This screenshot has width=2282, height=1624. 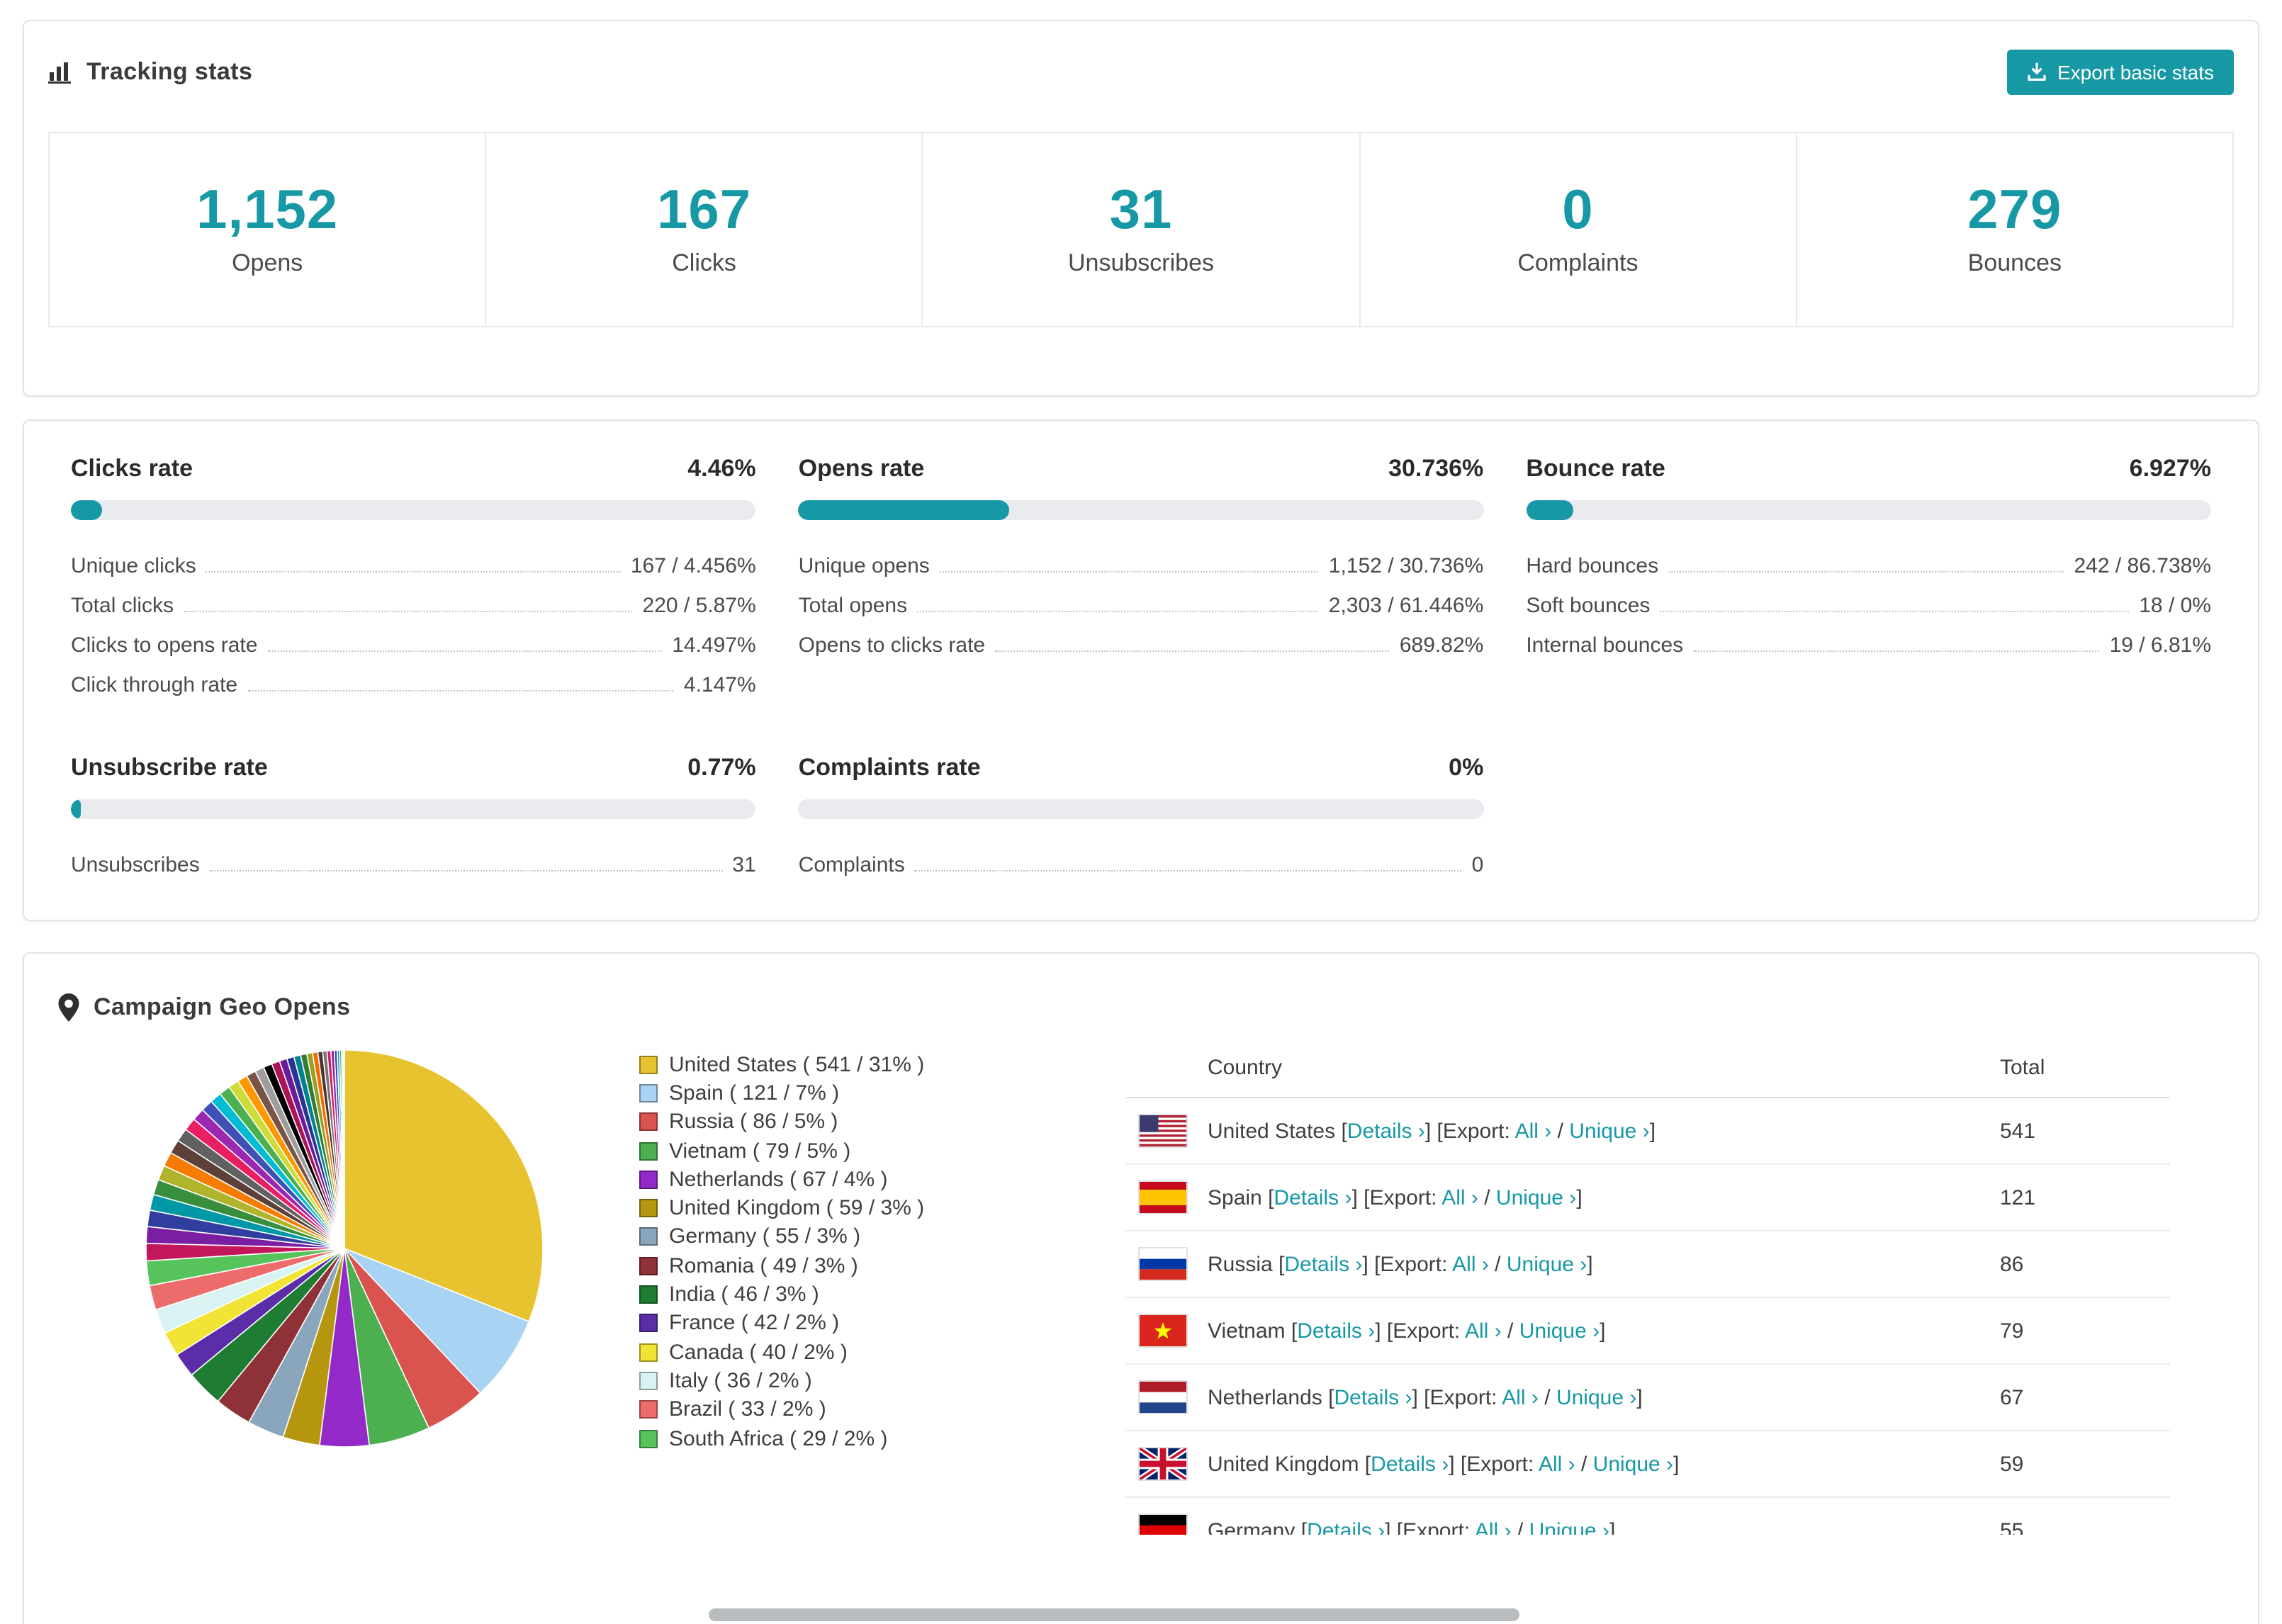 I want to click on geo-header: Campaign Geo Opens, so click(x=1141, y=1007).